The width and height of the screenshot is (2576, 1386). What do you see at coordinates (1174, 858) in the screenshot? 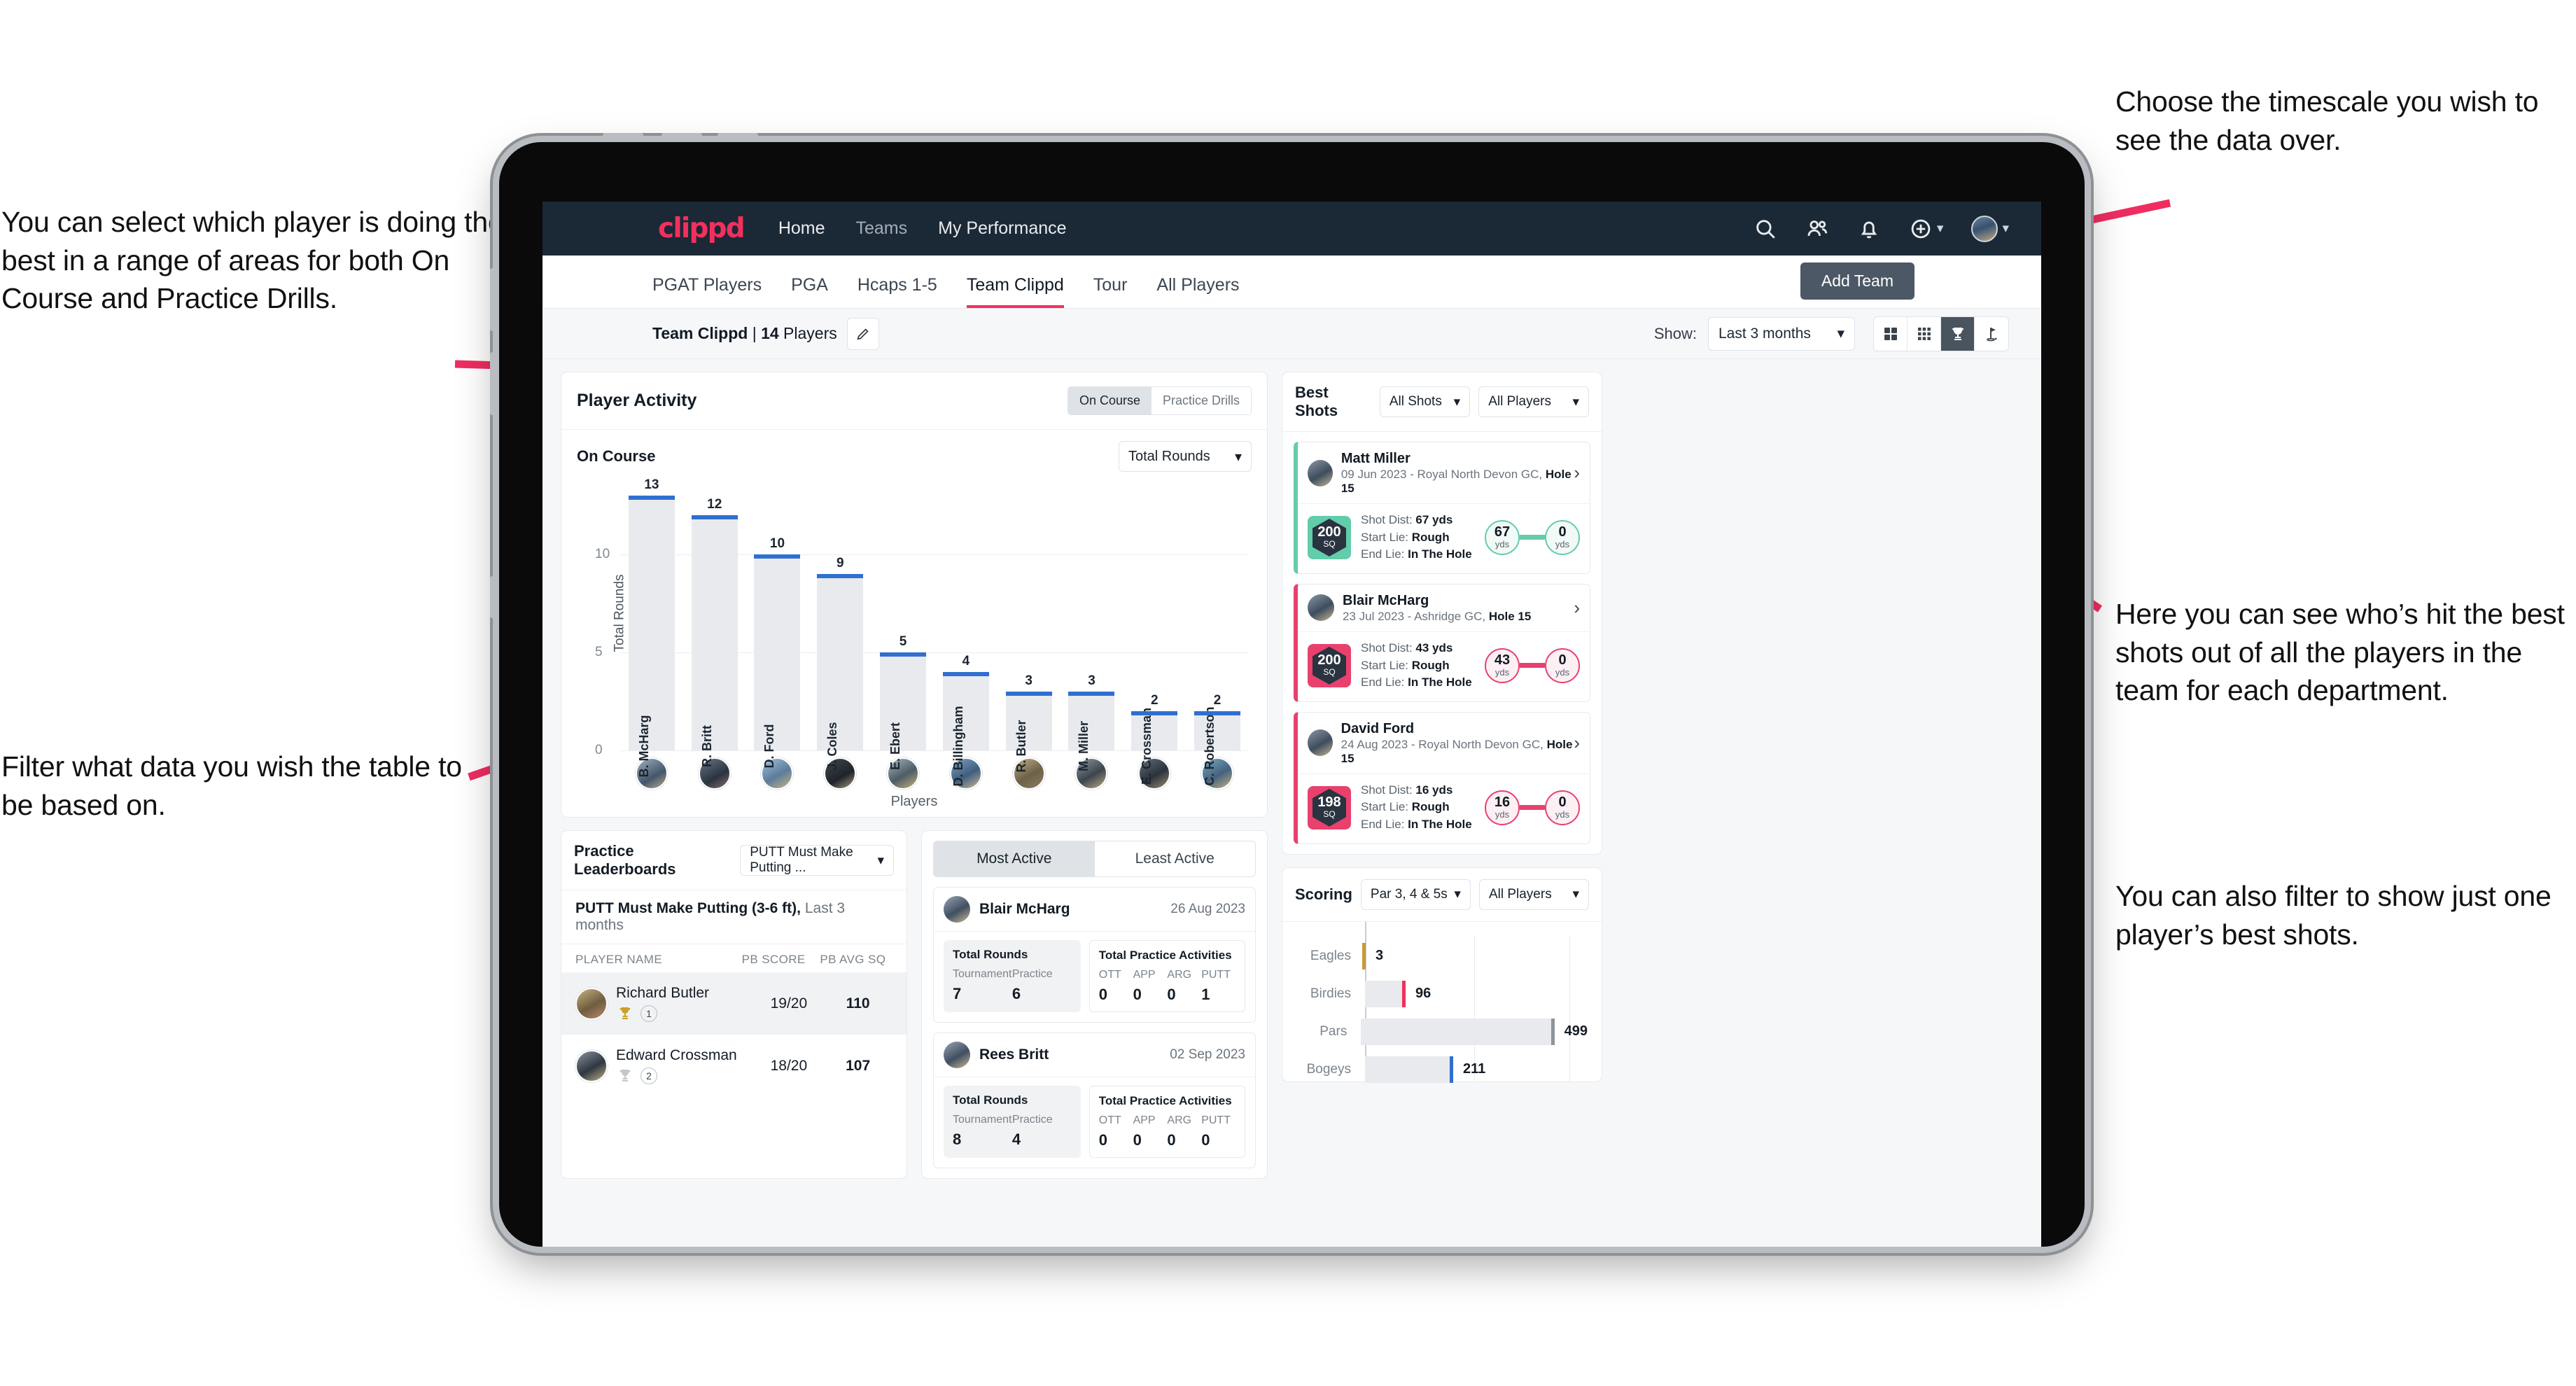
I see `tab-least-active: Least Active` at bounding box center [1174, 858].